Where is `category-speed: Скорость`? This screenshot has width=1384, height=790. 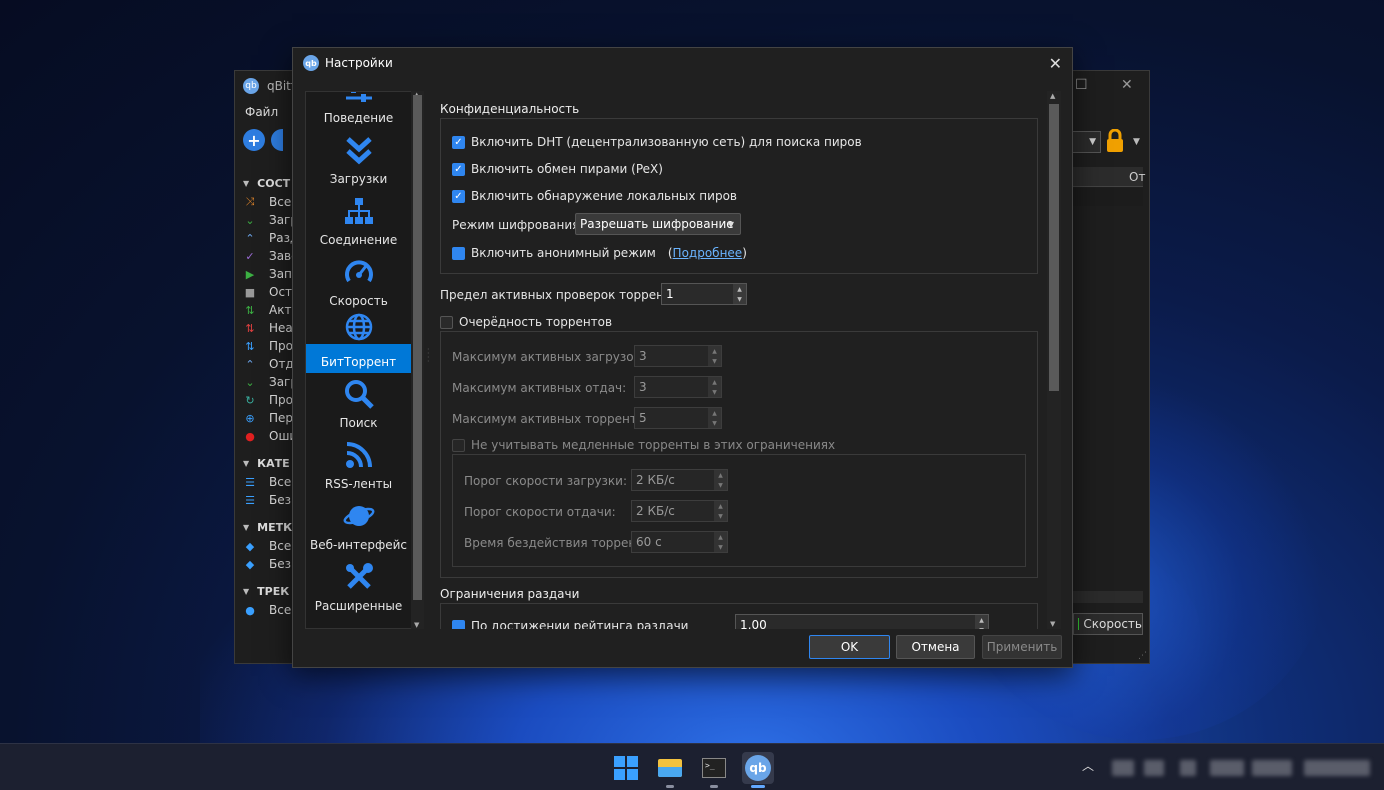 category-speed: Скорость is located at coordinates (358, 281).